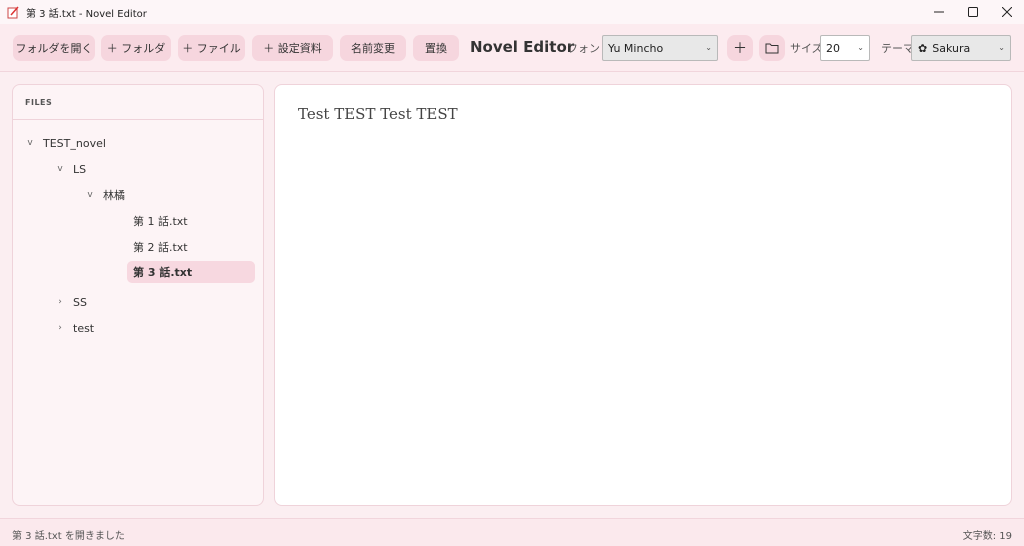 Image resolution: width=1024 pixels, height=546 pixels. Describe the element at coordinates (140, 143) in the screenshot. I see `tree-folder-test-novel: v TEST_novel` at that location.